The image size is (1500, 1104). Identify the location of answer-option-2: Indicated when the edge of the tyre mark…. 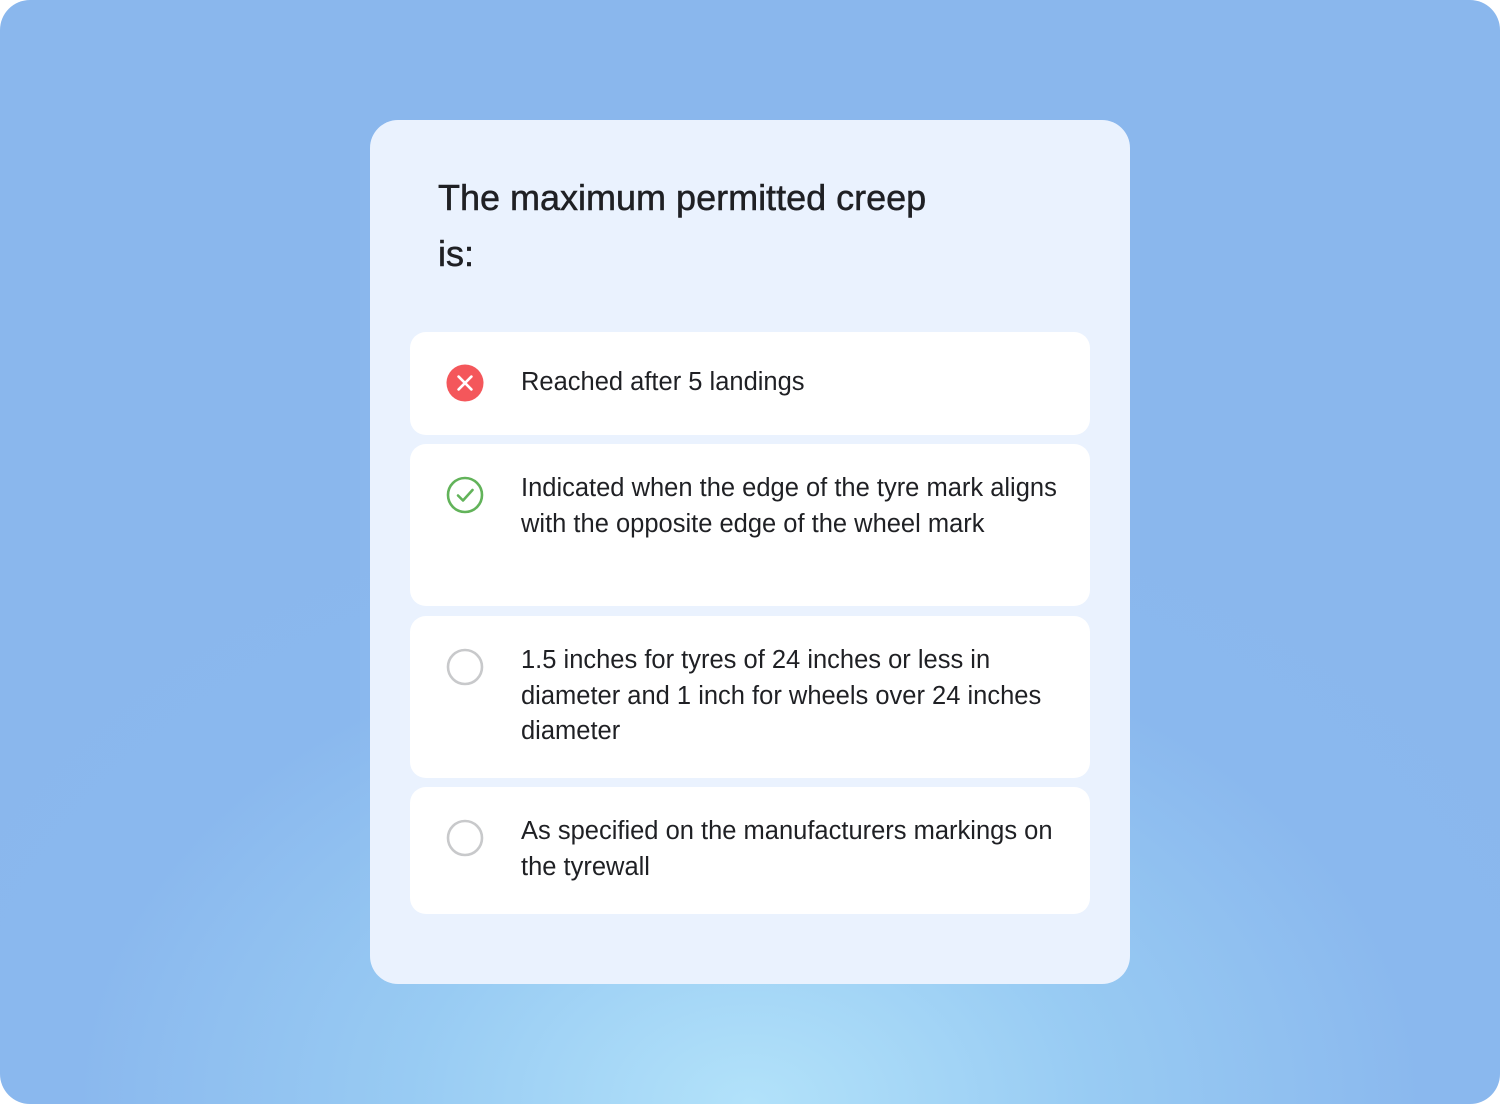
(750, 525).